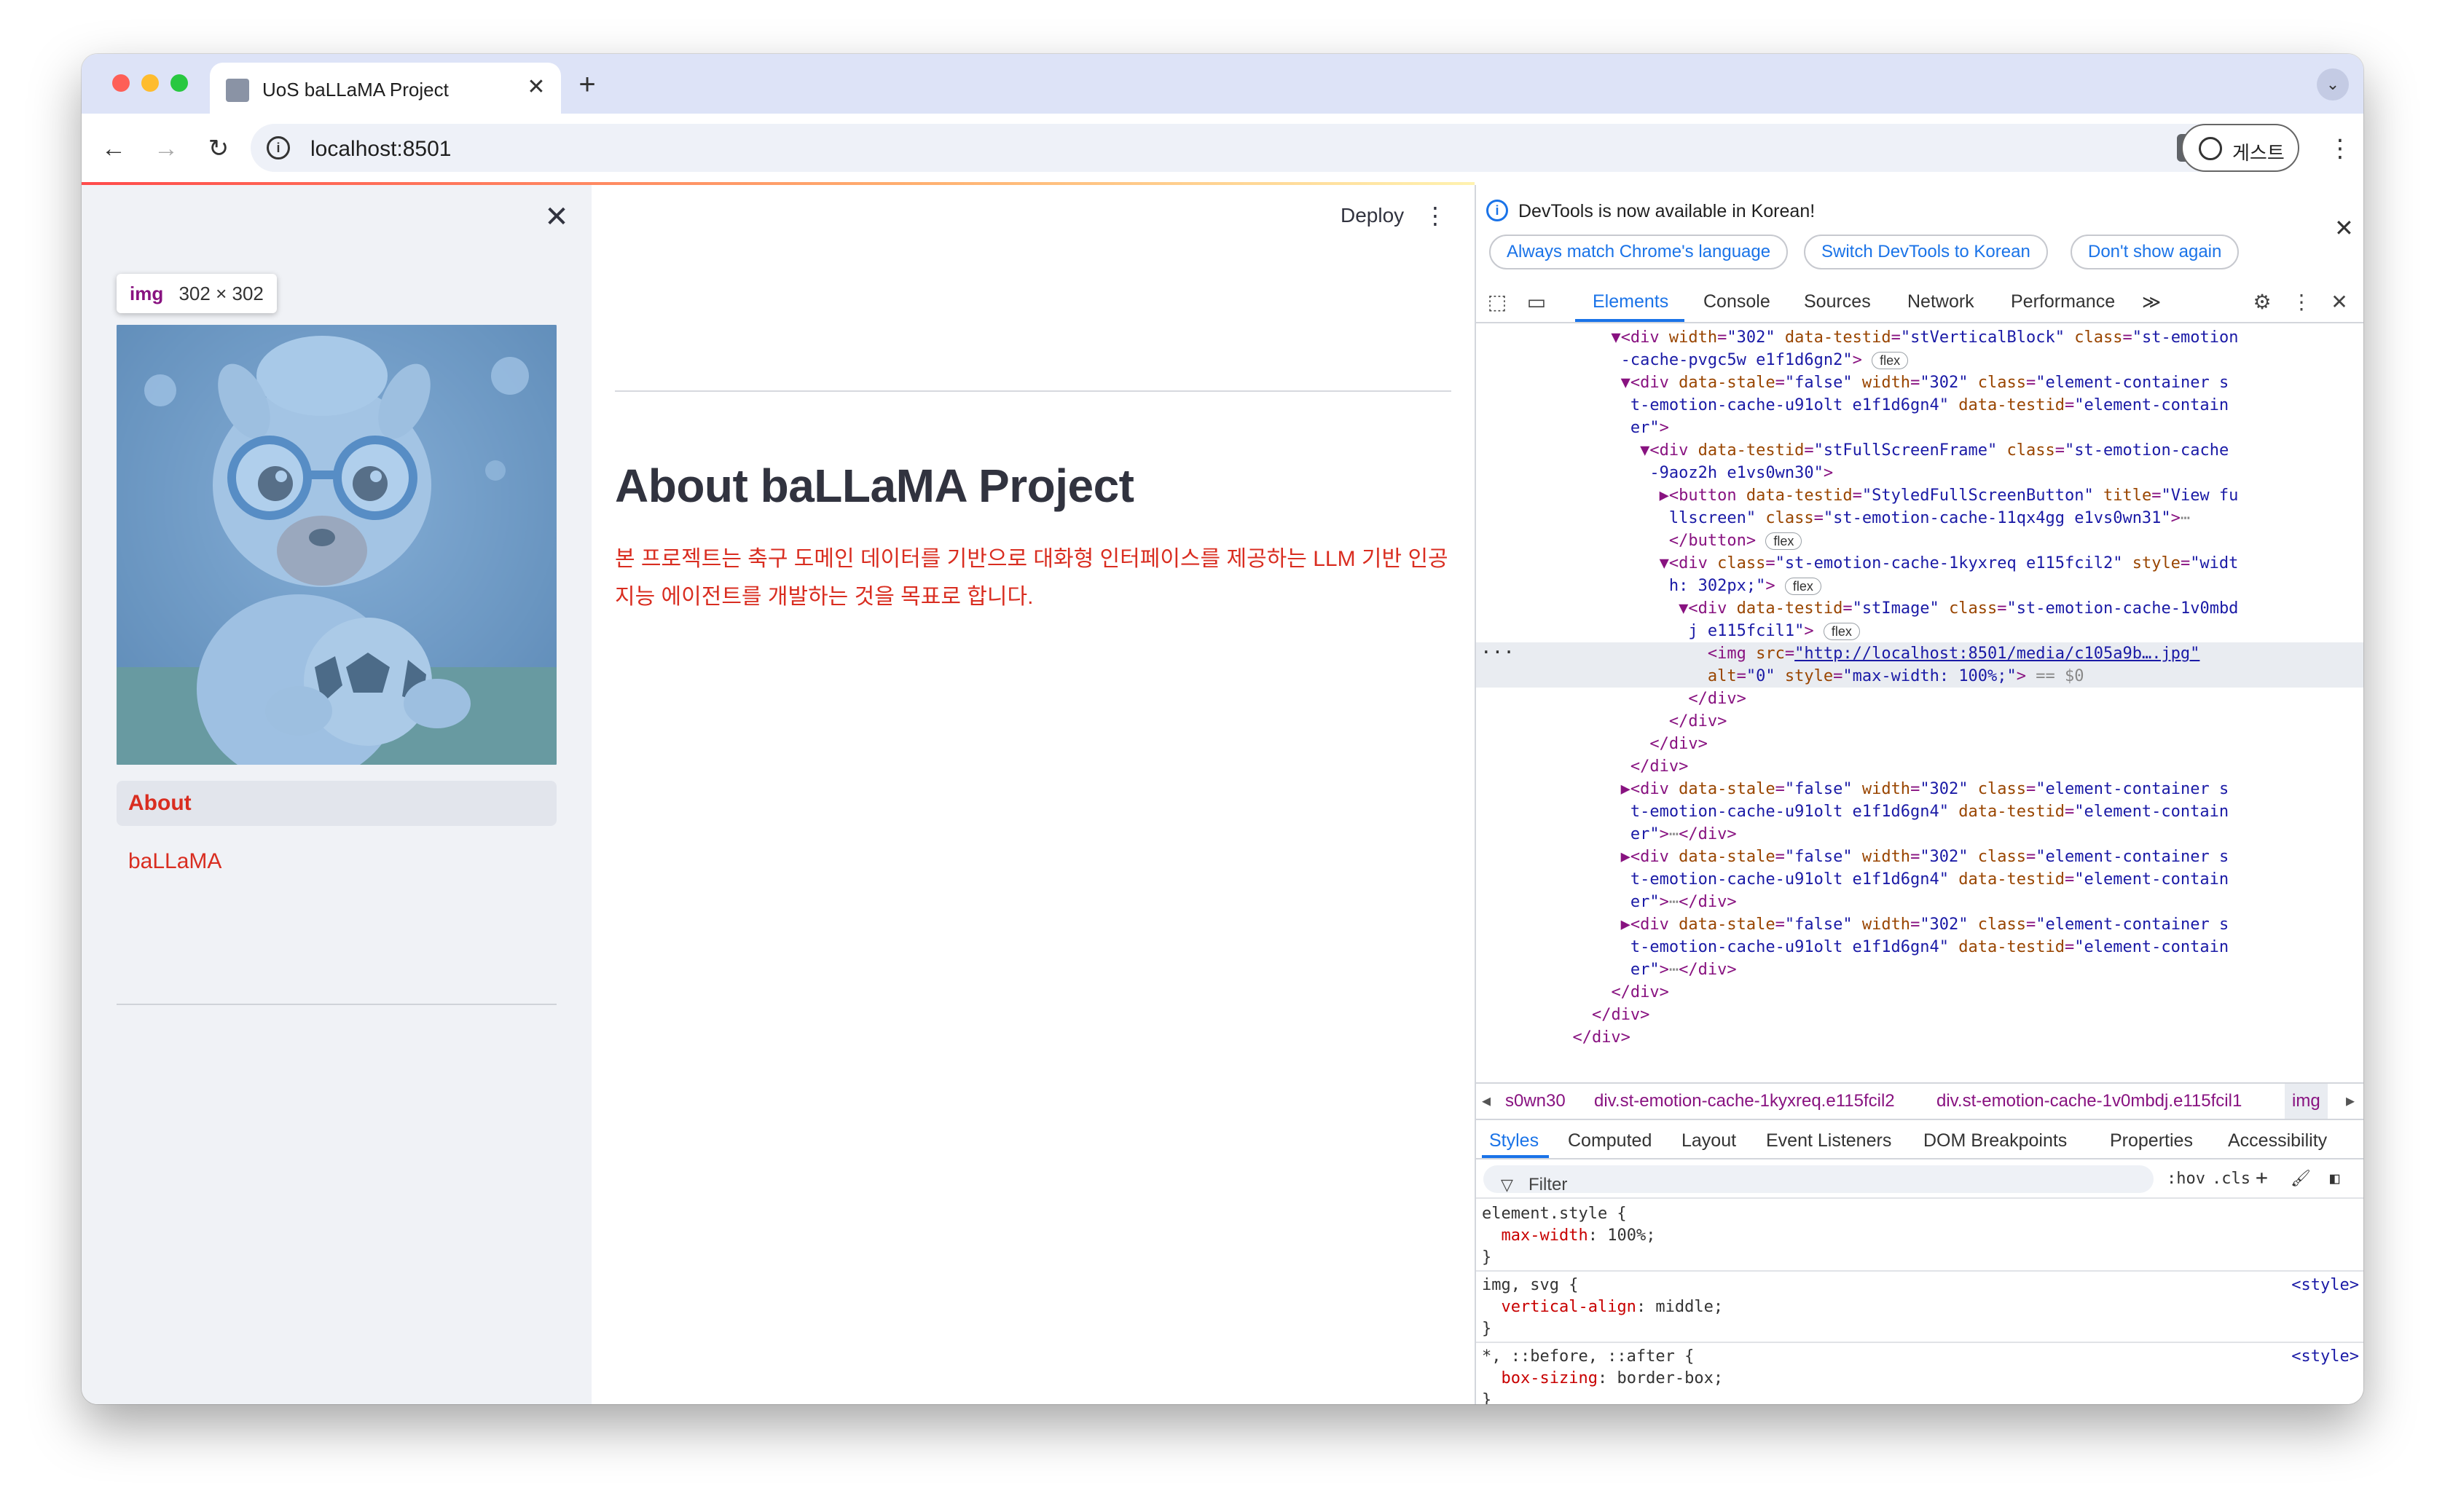 This screenshot has width=2445, height=1512. What do you see at coordinates (1554, 1214) in the screenshot?
I see `css-selector: element.style {` at bounding box center [1554, 1214].